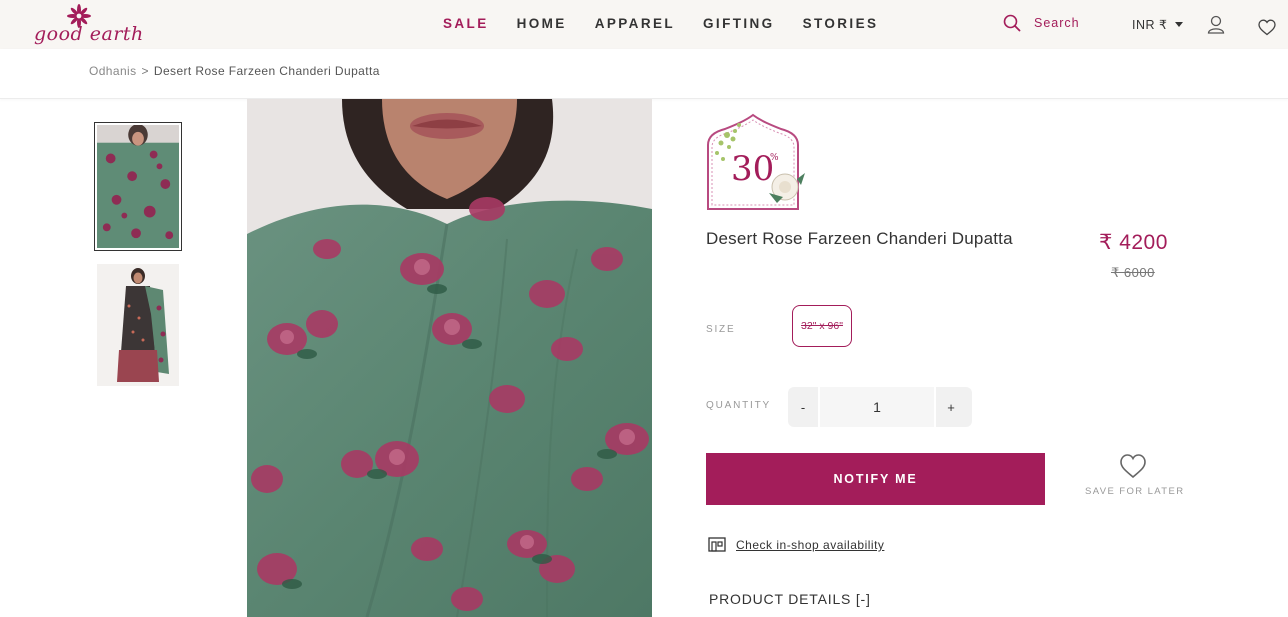 The image size is (1288, 617). I want to click on discount-percent-sign: %, so click(774, 158).